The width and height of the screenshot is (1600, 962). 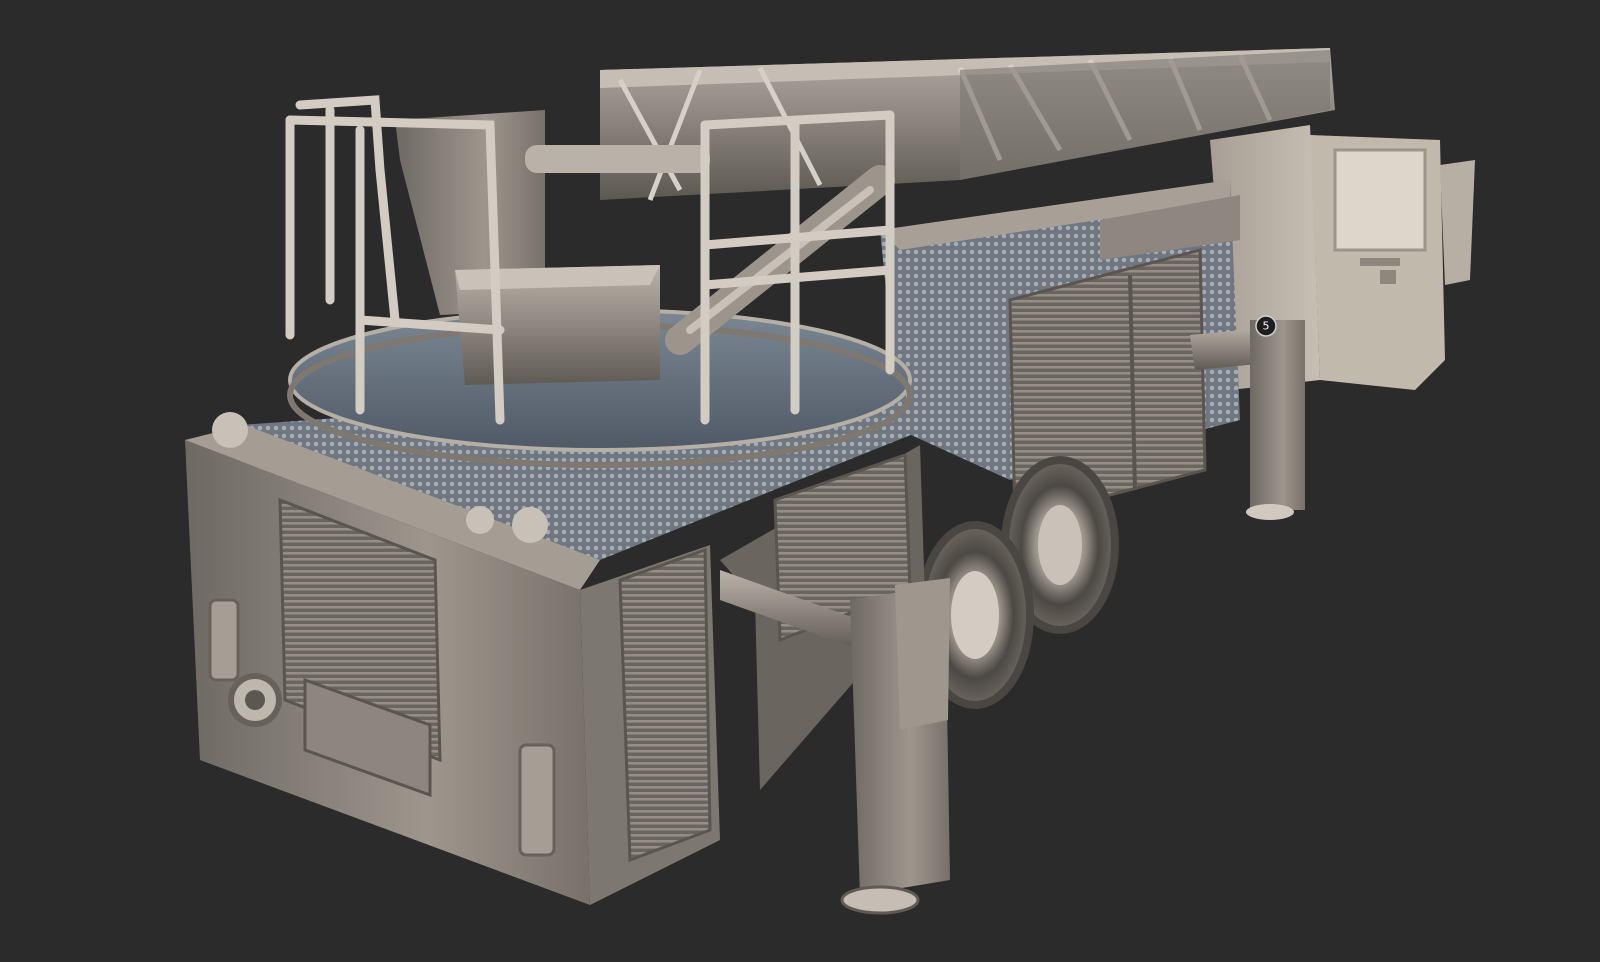 I want to click on rear-outrigger, so click(x=835, y=742).